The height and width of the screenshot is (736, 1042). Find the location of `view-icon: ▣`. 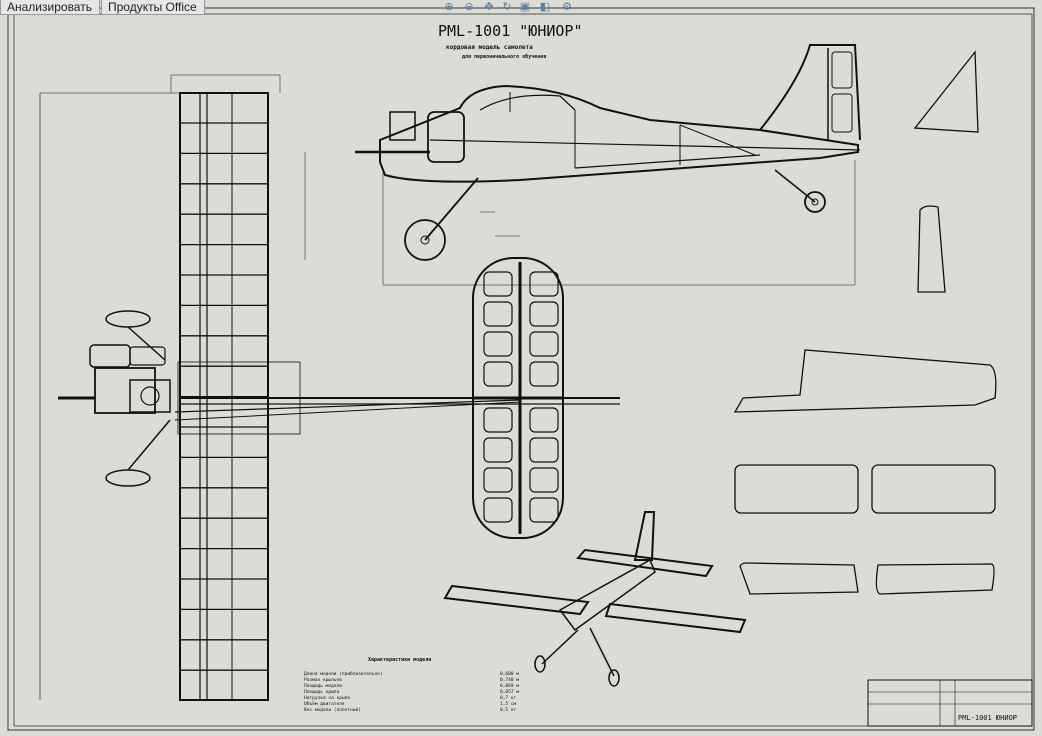

view-icon: ▣ is located at coordinates (525, 7).